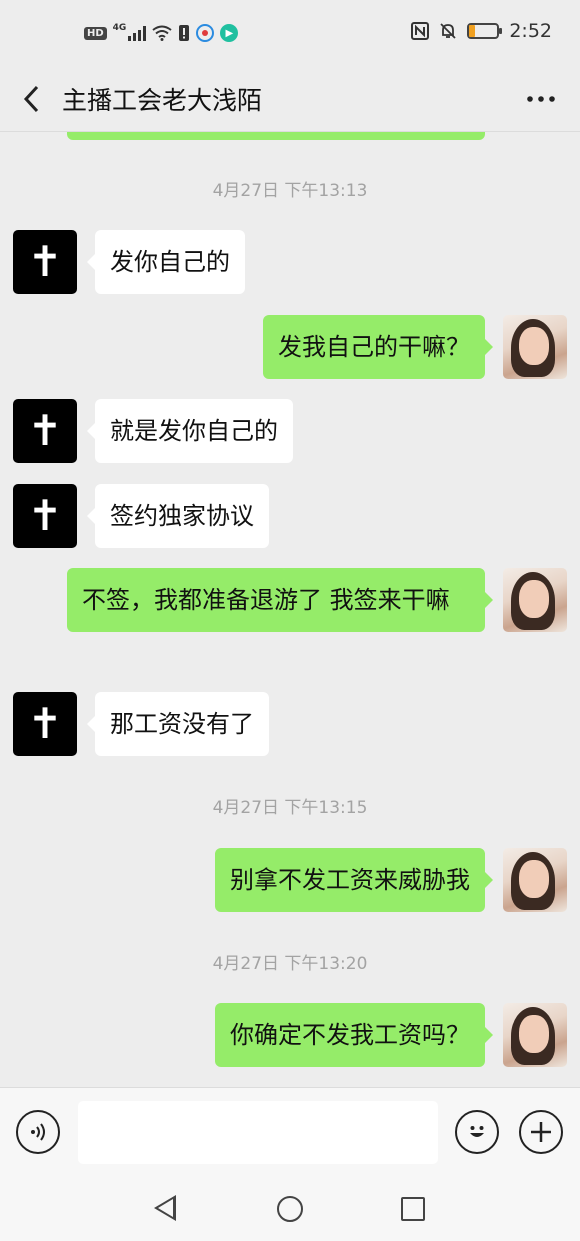  What do you see at coordinates (448, 31) in the screenshot?
I see `mute-icon` at bounding box center [448, 31].